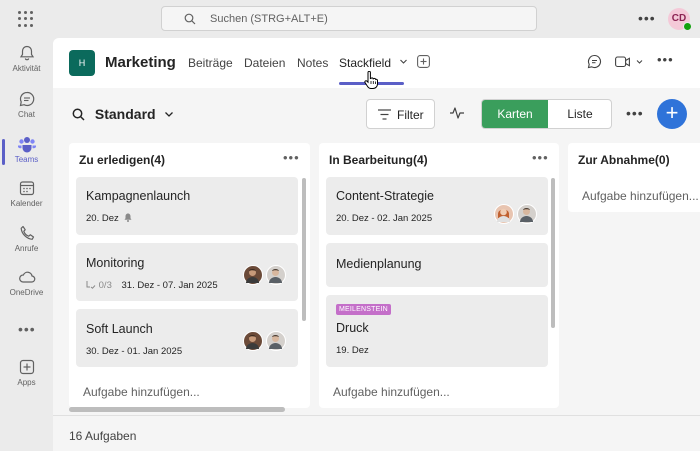  I want to click on checklist-icon, so click(91, 285).